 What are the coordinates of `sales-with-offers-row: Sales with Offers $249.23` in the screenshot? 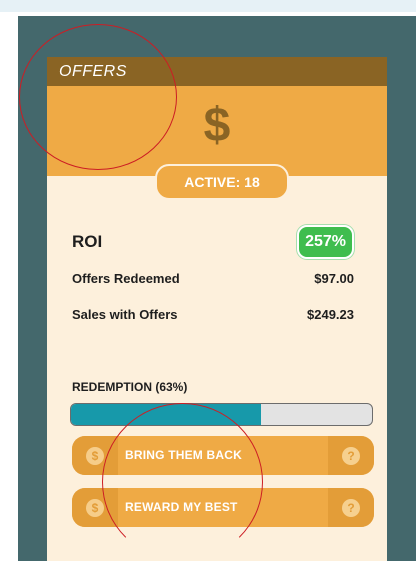 It's located at (213, 314).